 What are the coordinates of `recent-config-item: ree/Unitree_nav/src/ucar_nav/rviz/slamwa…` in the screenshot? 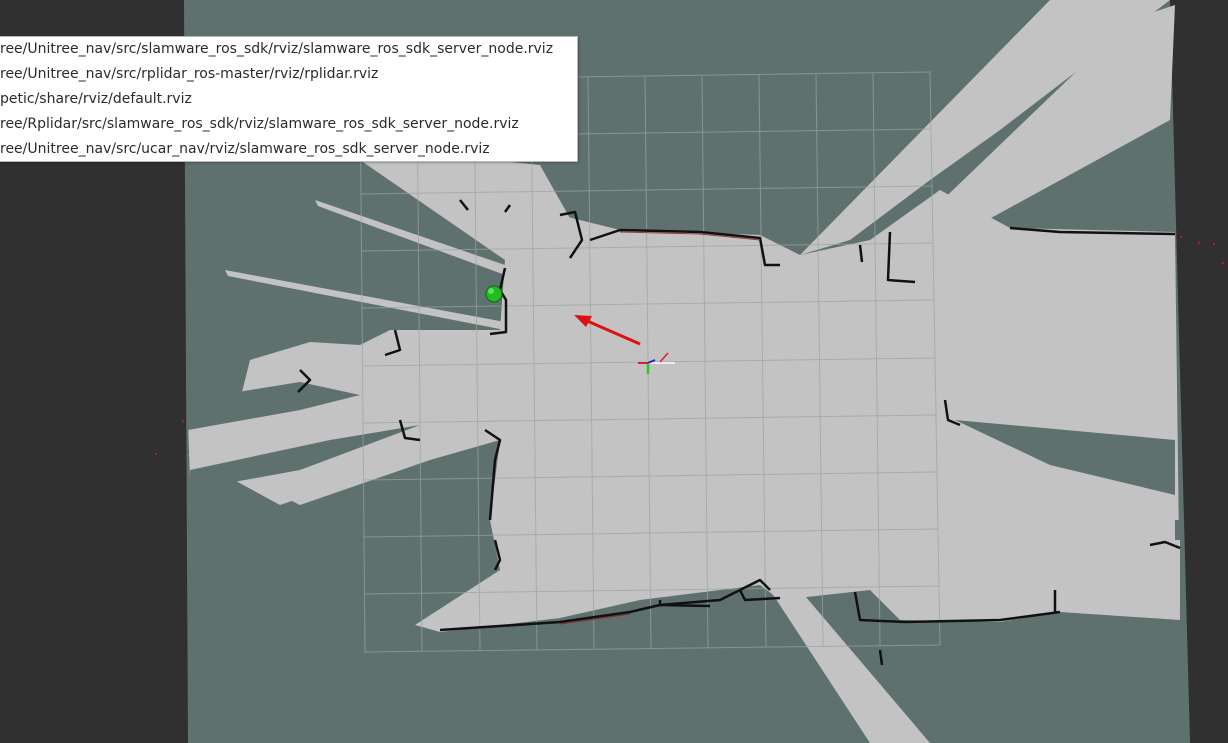 It's located at (288, 149).